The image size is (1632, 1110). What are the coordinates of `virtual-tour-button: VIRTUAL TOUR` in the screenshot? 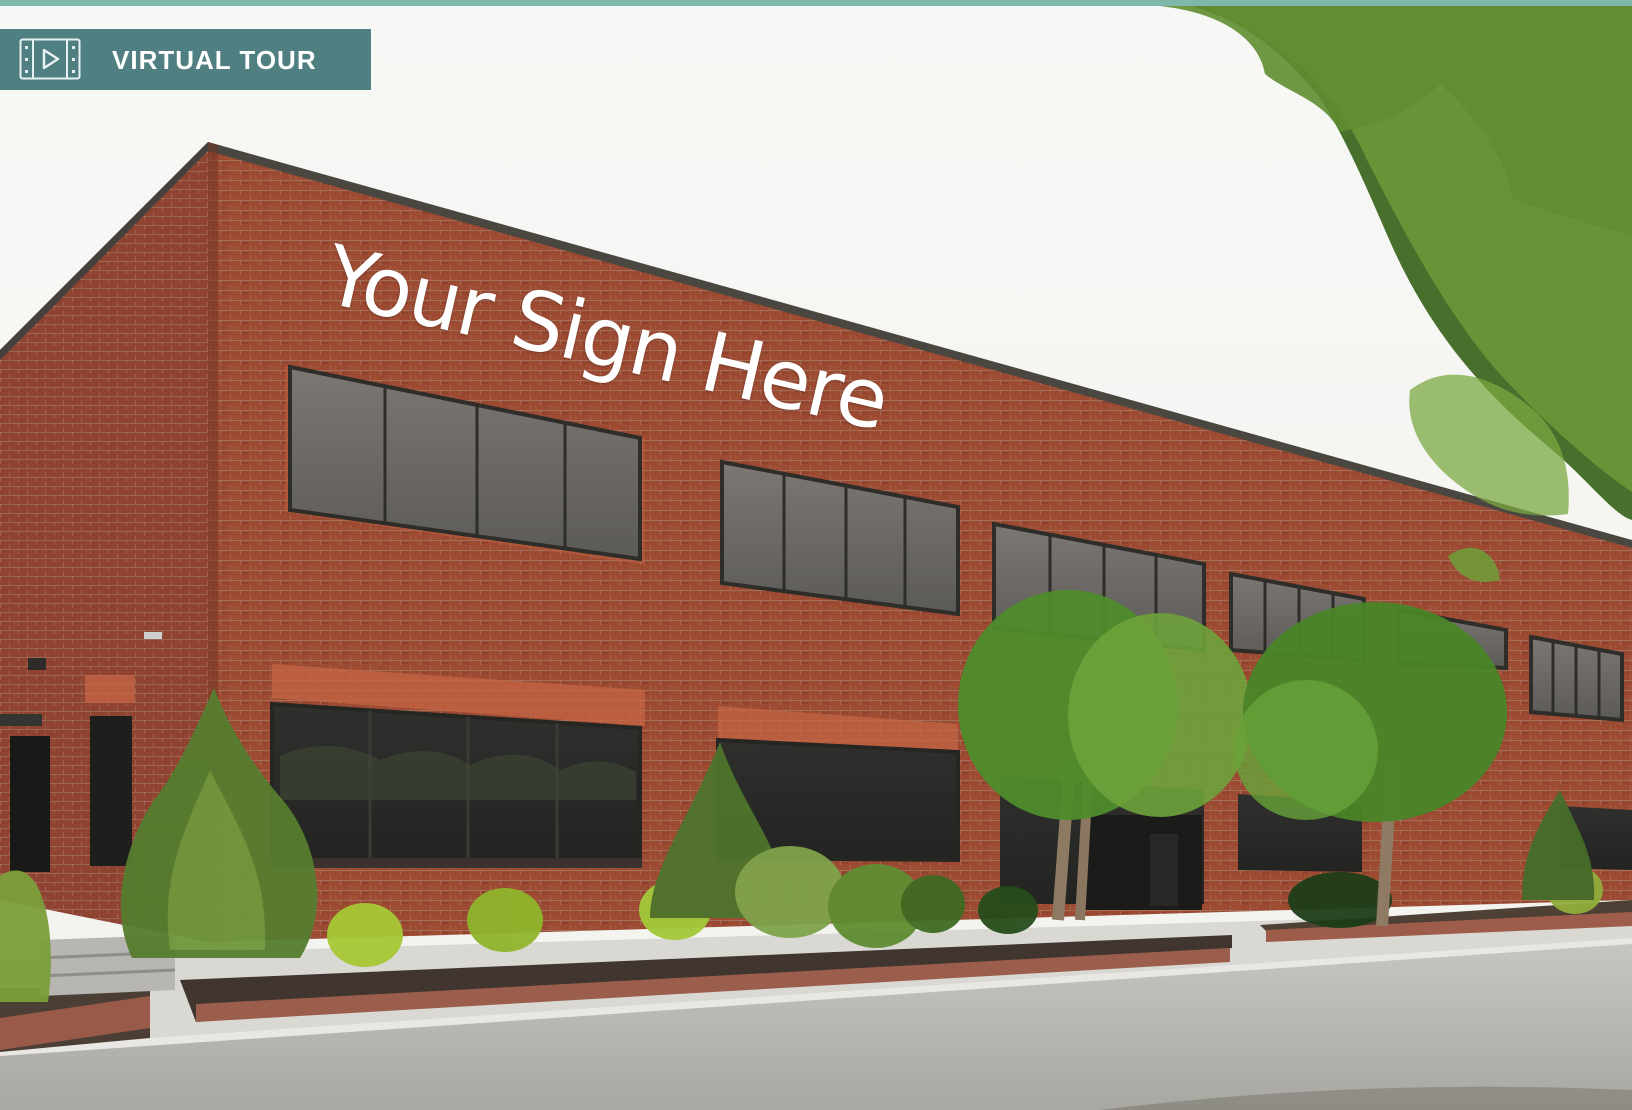 It's located at (185, 59).